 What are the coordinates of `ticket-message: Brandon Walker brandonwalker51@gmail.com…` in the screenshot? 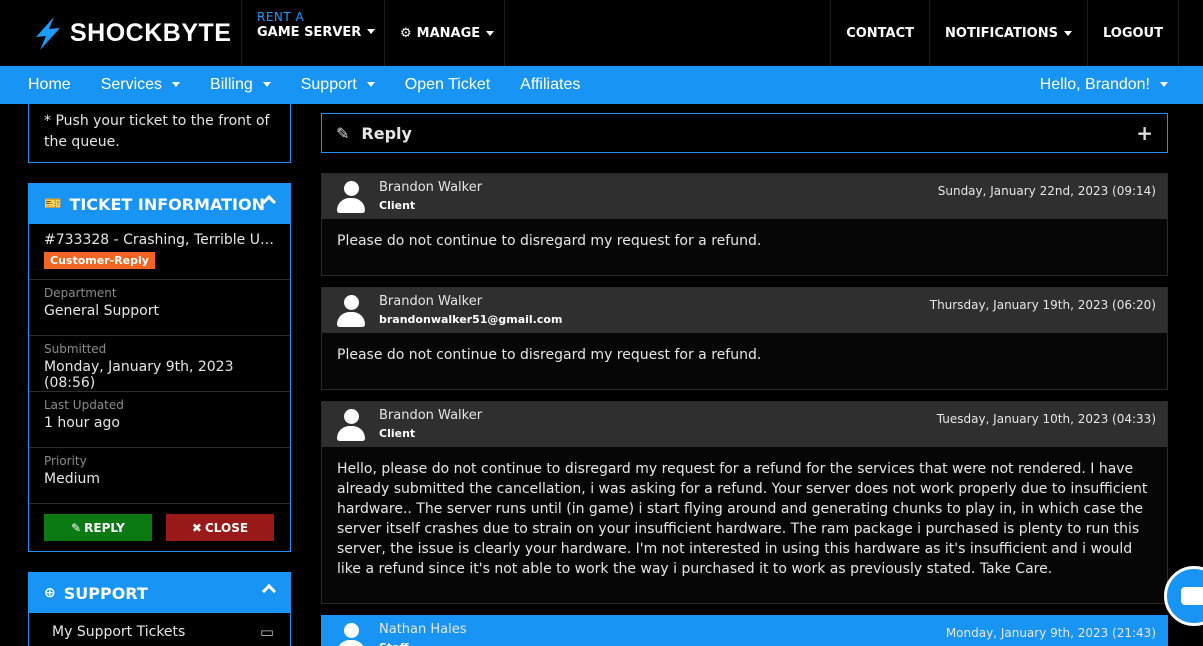 It's located at (744, 338).